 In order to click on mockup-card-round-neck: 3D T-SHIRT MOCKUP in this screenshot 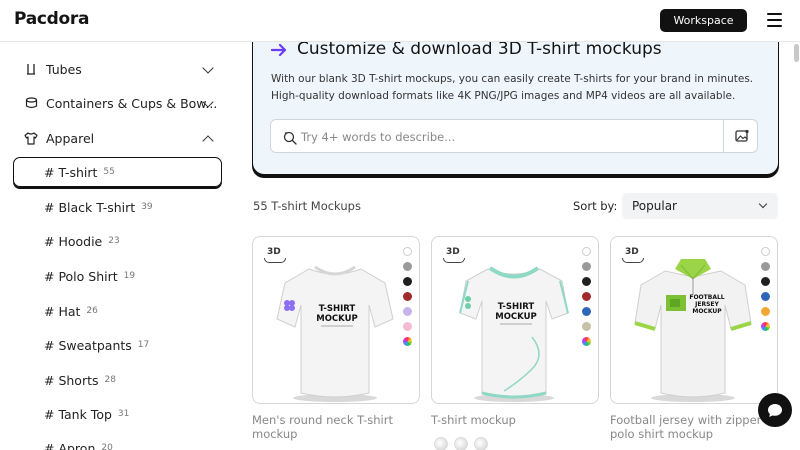, I will do `click(336, 320)`.